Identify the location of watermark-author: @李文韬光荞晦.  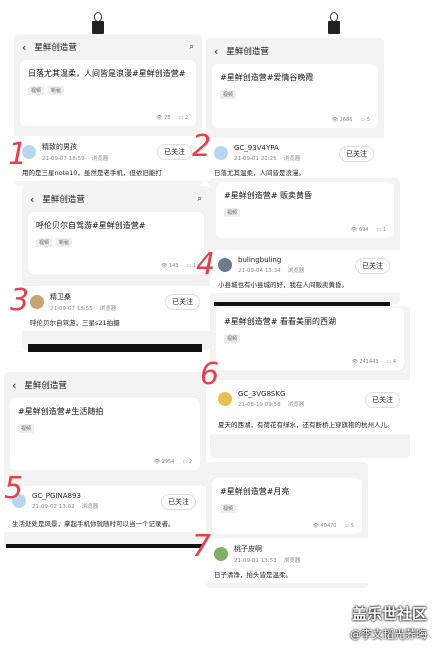
(388, 634).